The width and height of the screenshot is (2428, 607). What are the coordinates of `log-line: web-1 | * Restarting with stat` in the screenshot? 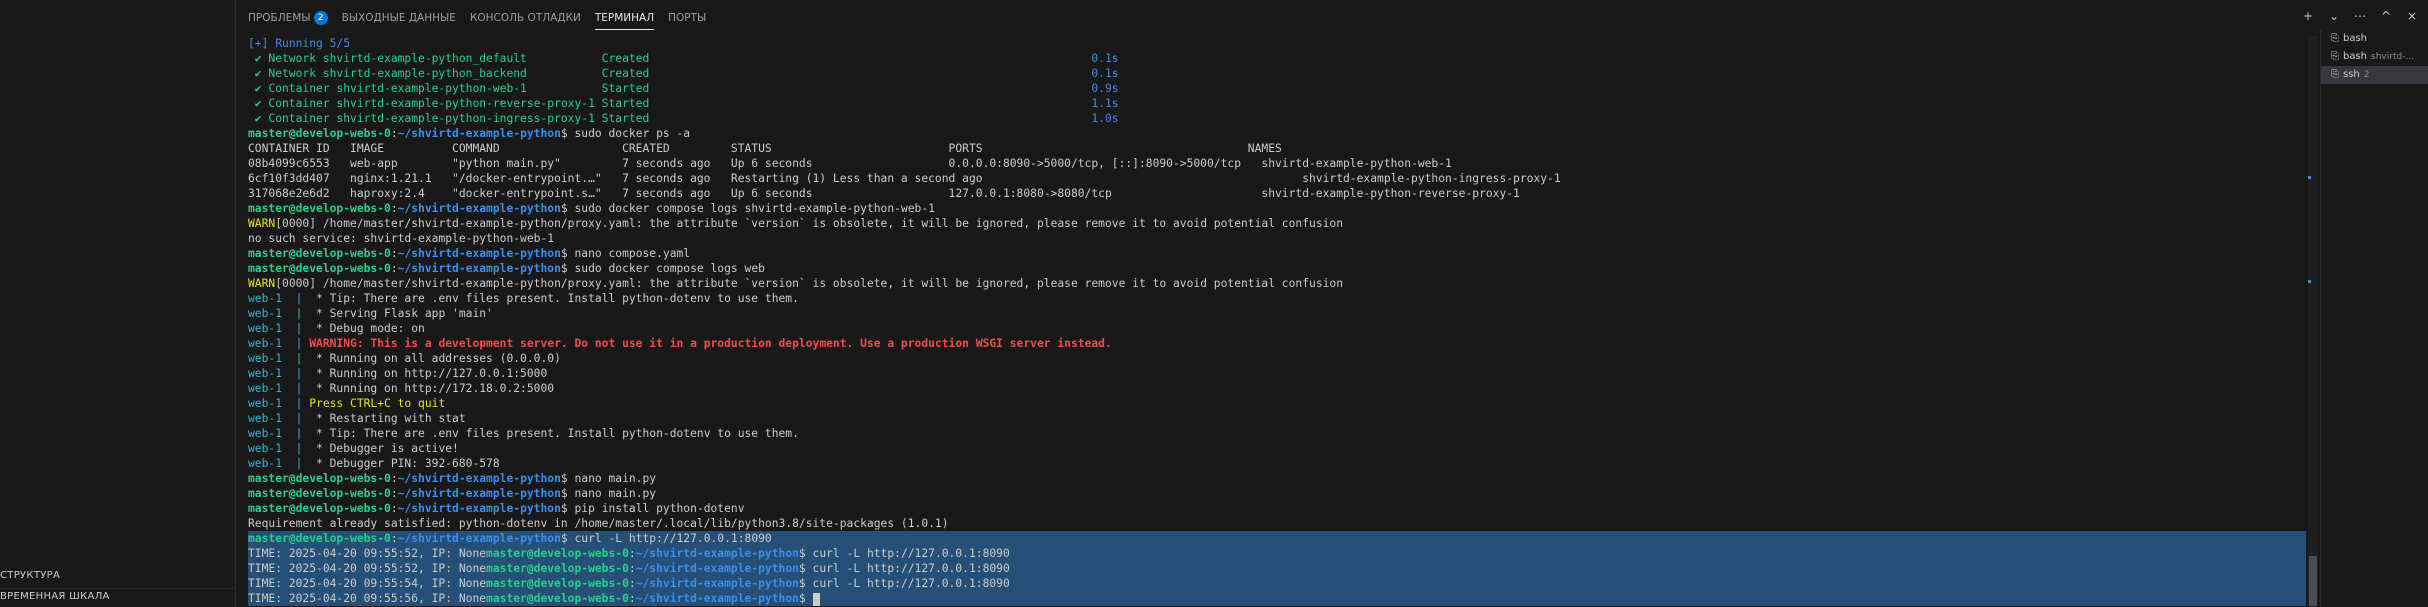 It's located at (357, 418).